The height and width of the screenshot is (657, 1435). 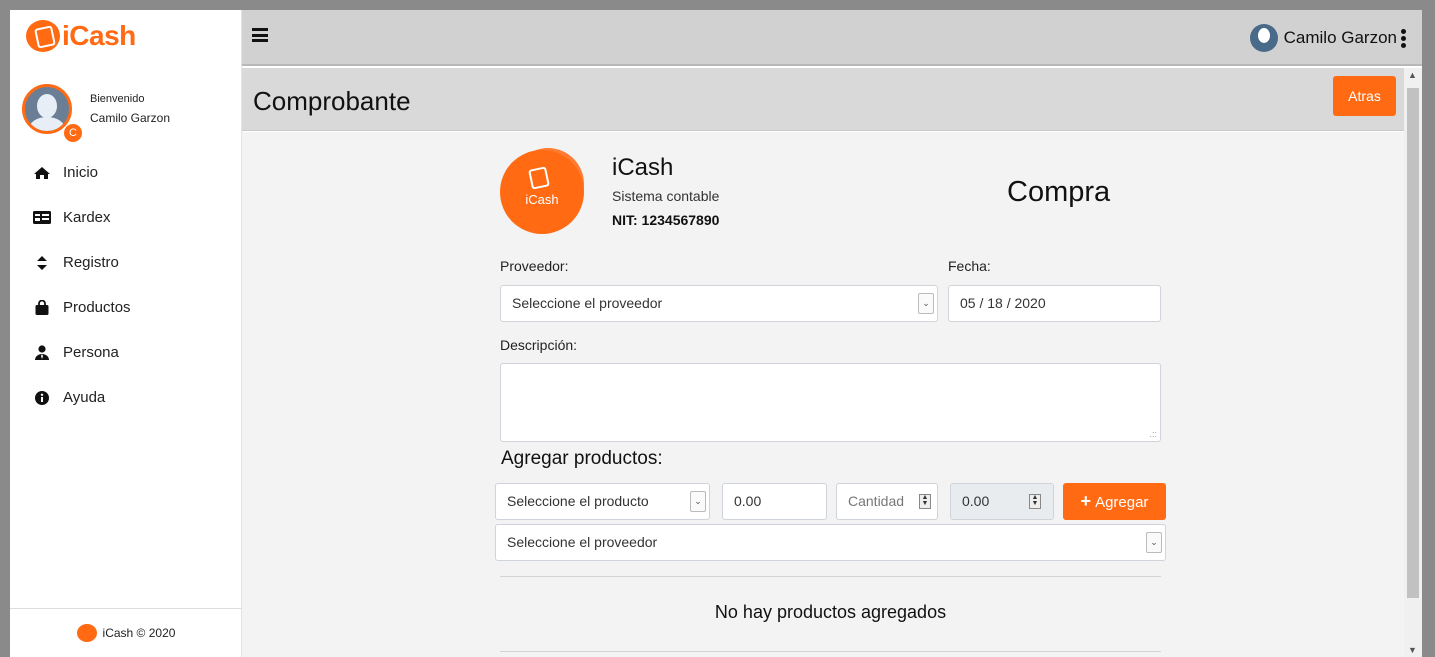 What do you see at coordinates (91, 352) in the screenshot?
I see `sidebar-item-label: Persona` at bounding box center [91, 352].